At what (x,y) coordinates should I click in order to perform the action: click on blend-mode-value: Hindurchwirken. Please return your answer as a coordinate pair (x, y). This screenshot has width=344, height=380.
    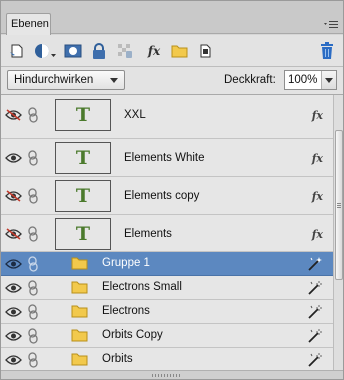
    Looking at the image, I should click on (54, 80).